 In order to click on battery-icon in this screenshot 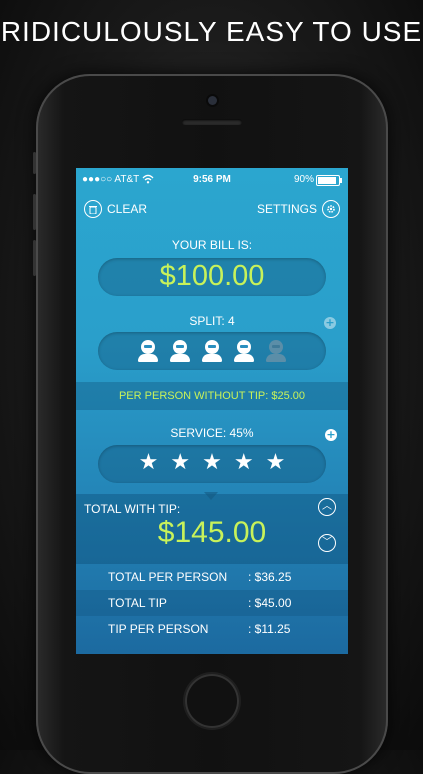, I will do `click(329, 180)`.